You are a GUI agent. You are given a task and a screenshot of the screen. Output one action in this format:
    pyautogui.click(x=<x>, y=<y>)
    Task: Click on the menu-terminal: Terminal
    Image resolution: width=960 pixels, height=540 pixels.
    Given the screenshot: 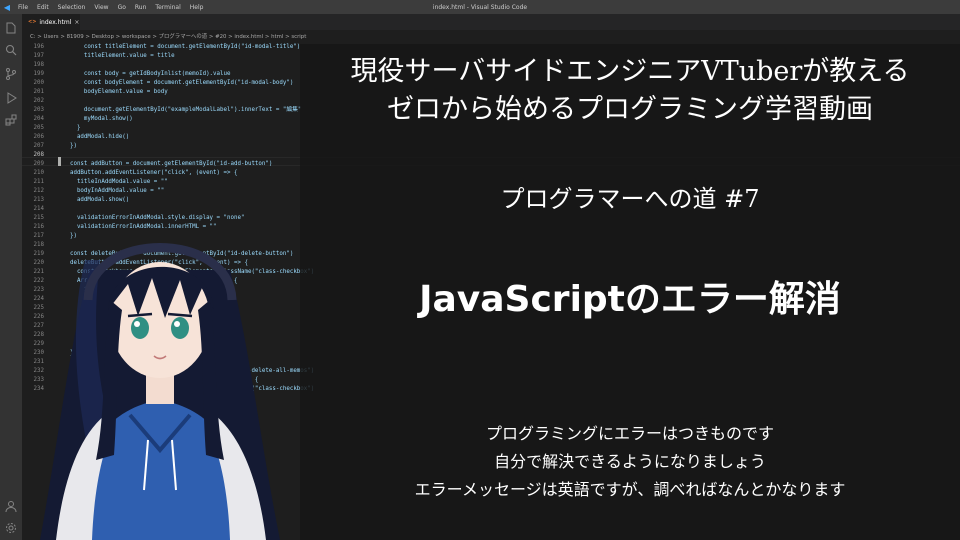 What is the action you would take?
    pyautogui.click(x=167, y=7)
    